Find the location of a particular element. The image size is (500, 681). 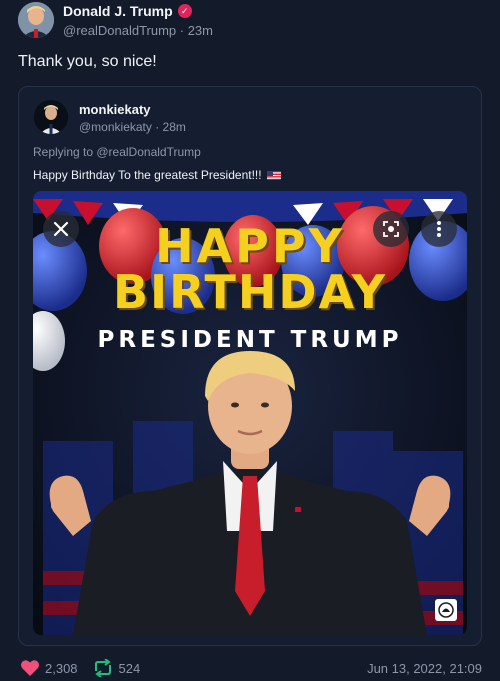

logo-badge-icon is located at coordinates (446, 610).